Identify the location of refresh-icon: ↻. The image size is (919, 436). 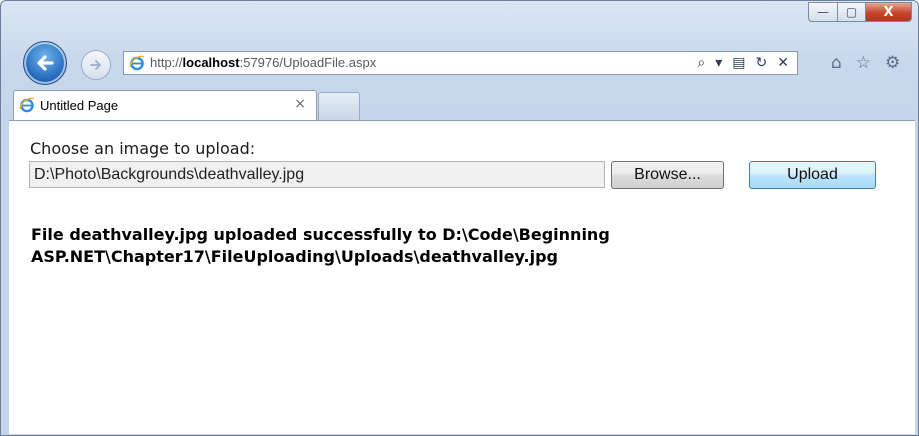
(762, 63).